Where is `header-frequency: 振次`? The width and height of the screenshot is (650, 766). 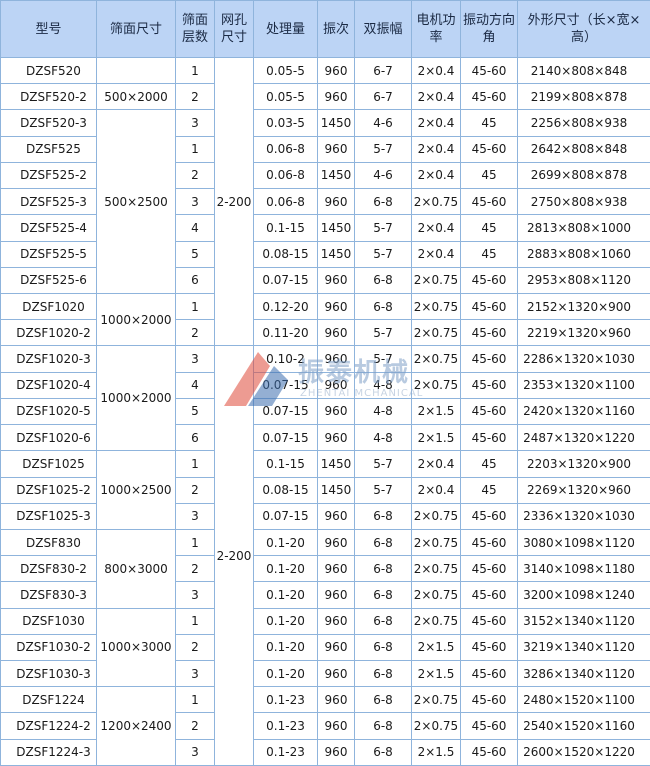 header-frequency: 振次 is located at coordinates (336, 29).